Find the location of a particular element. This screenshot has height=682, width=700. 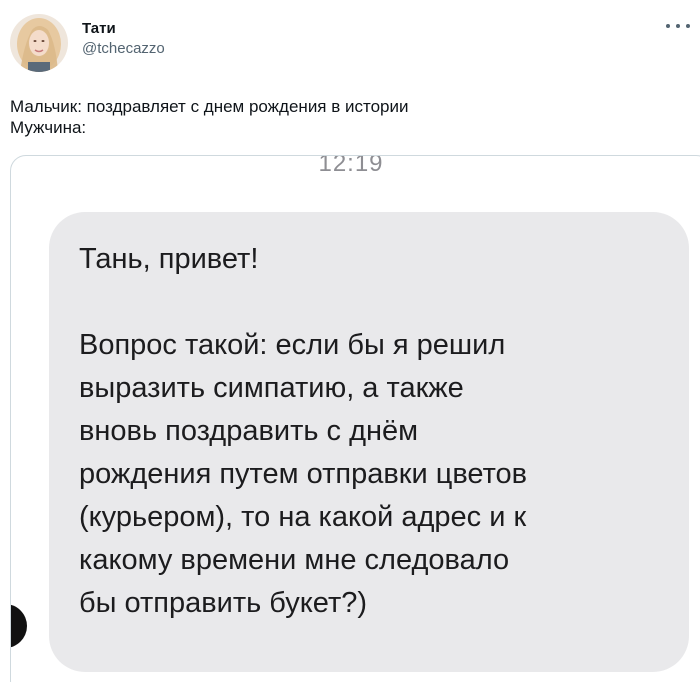

more-options-icon is located at coordinates (678, 26).